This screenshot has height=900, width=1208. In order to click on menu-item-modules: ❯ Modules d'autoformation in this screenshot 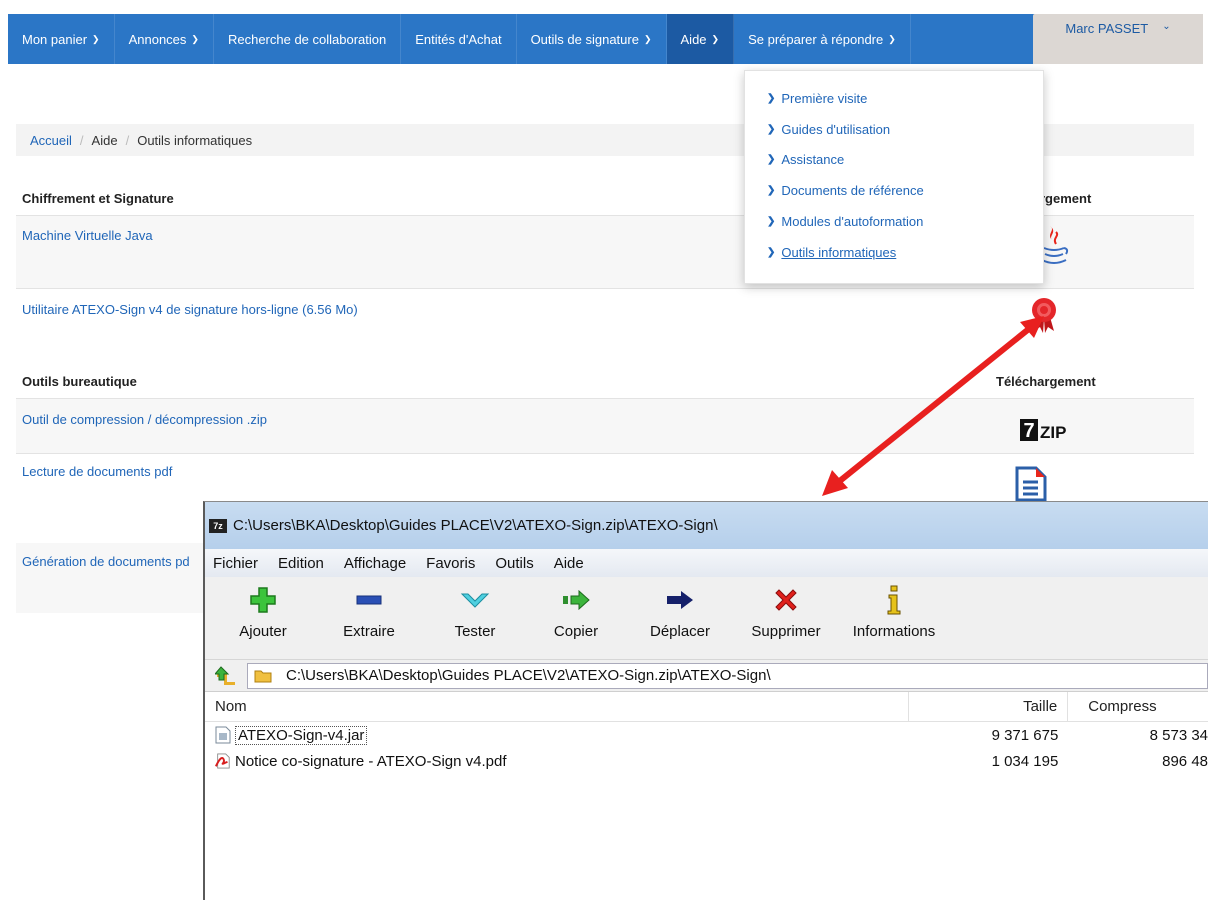, I will do `click(894, 221)`.